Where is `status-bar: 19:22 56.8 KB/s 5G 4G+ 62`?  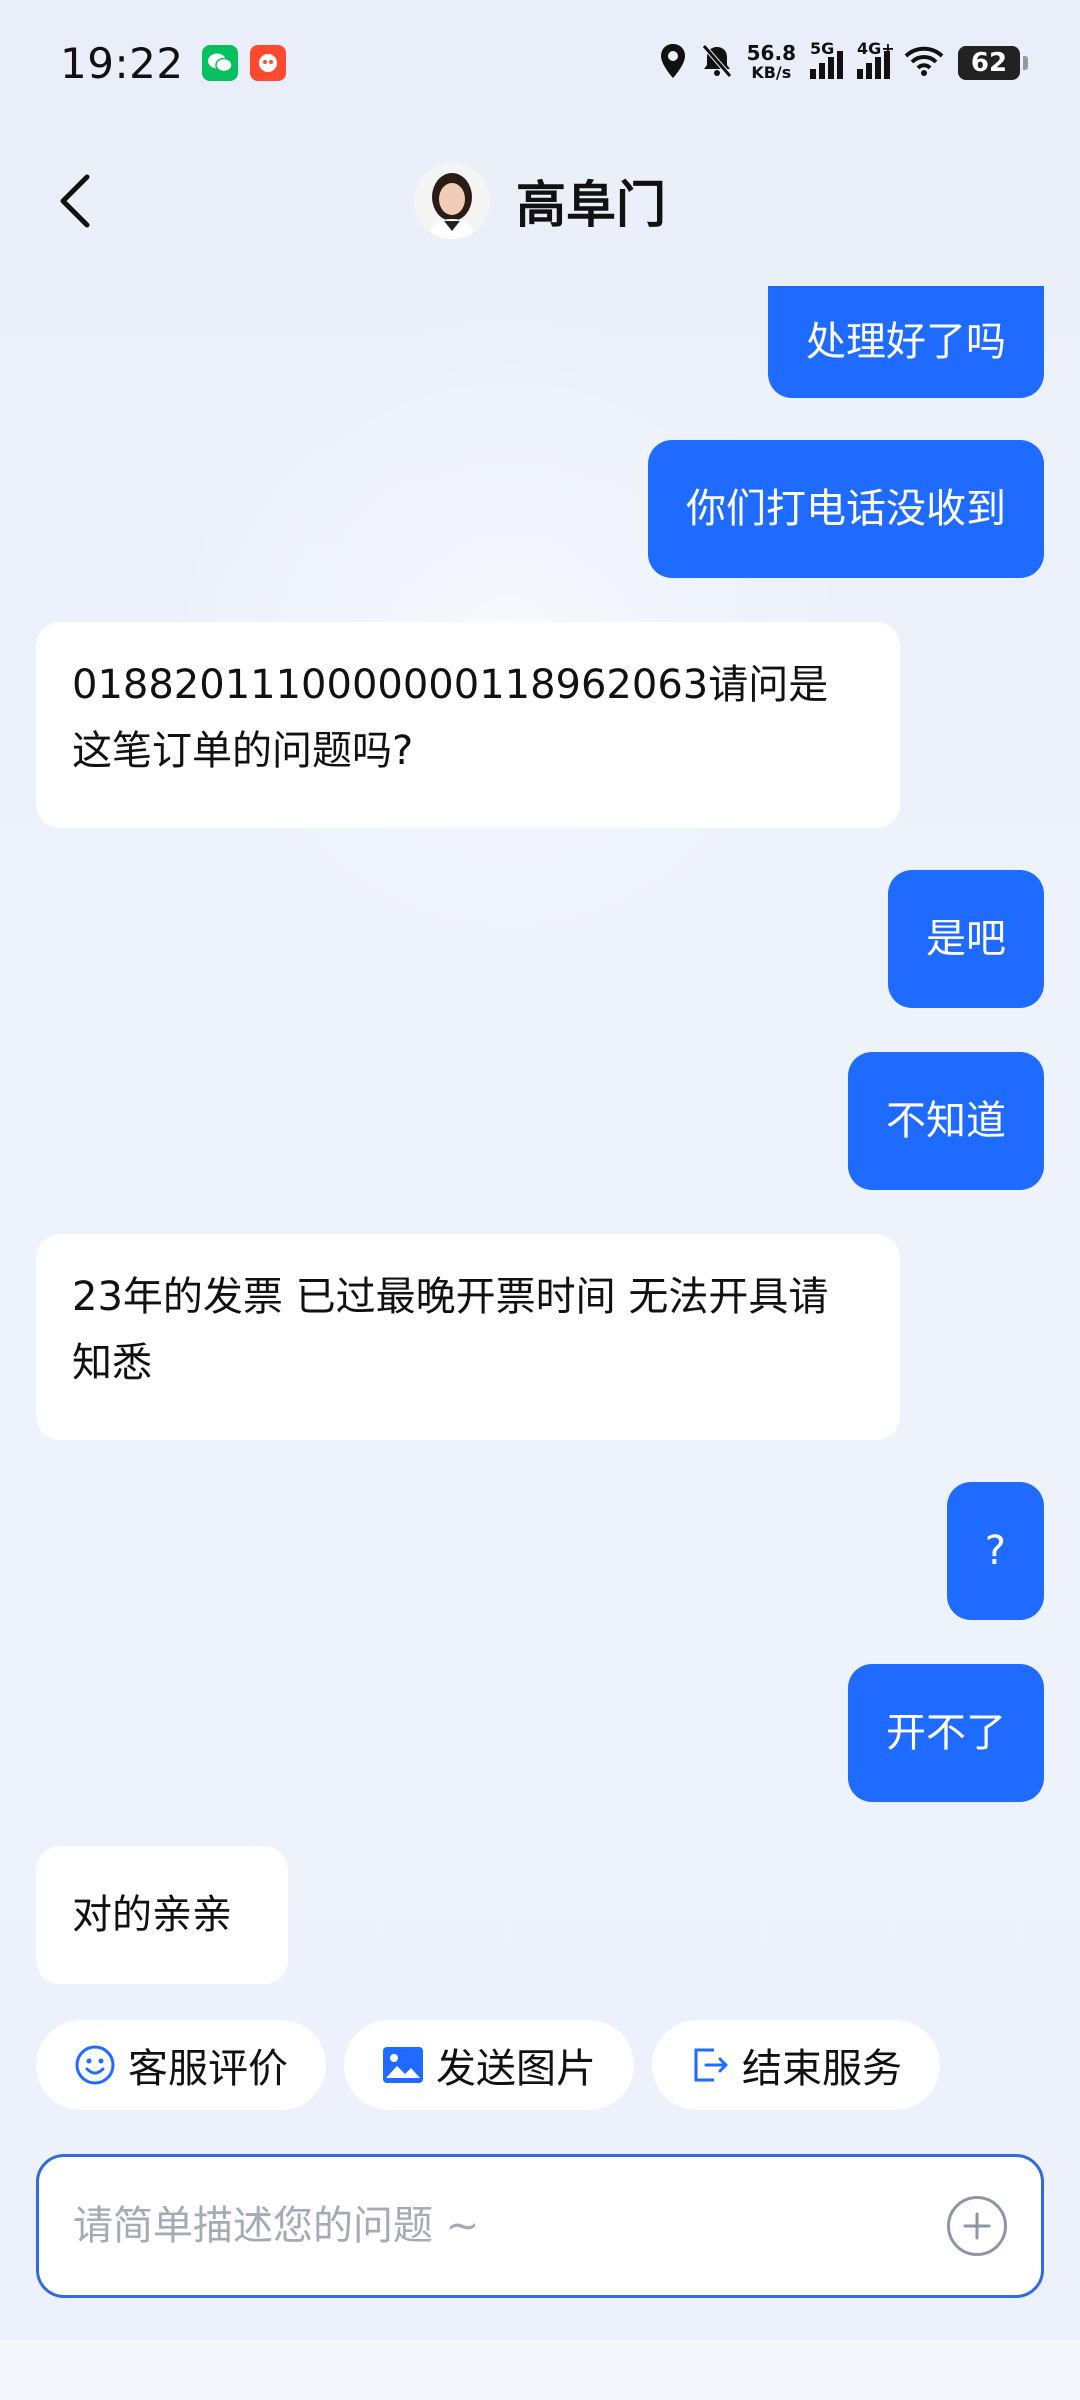 status-bar: 19:22 56.8 KB/s 5G 4G+ 62 is located at coordinates (540, 63).